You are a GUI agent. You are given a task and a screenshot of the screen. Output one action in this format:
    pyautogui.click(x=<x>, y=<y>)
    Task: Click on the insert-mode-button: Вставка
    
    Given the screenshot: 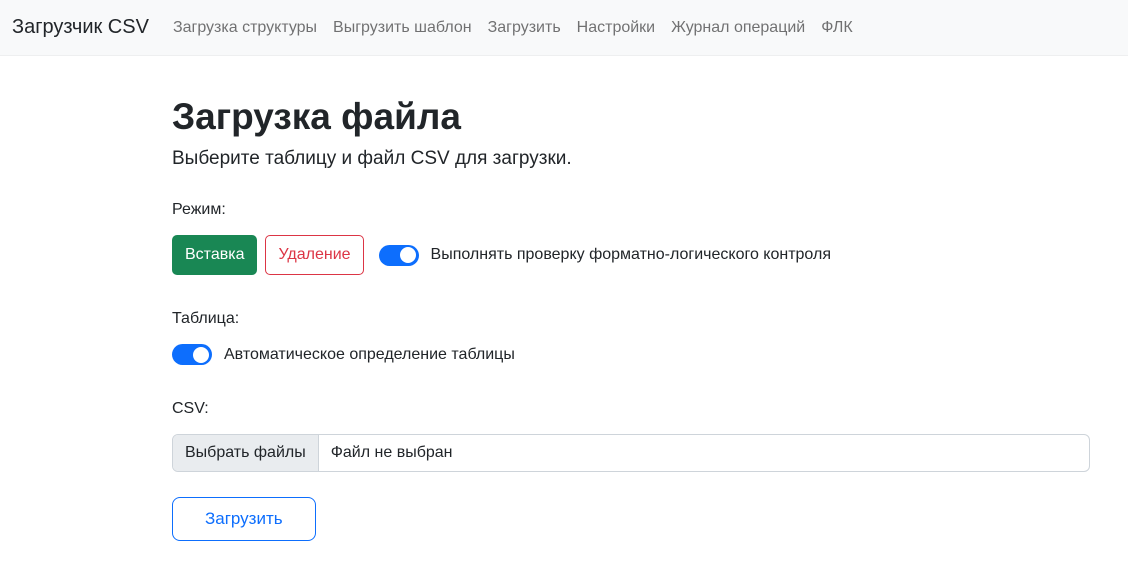 What is the action you would take?
    pyautogui.click(x=215, y=255)
    